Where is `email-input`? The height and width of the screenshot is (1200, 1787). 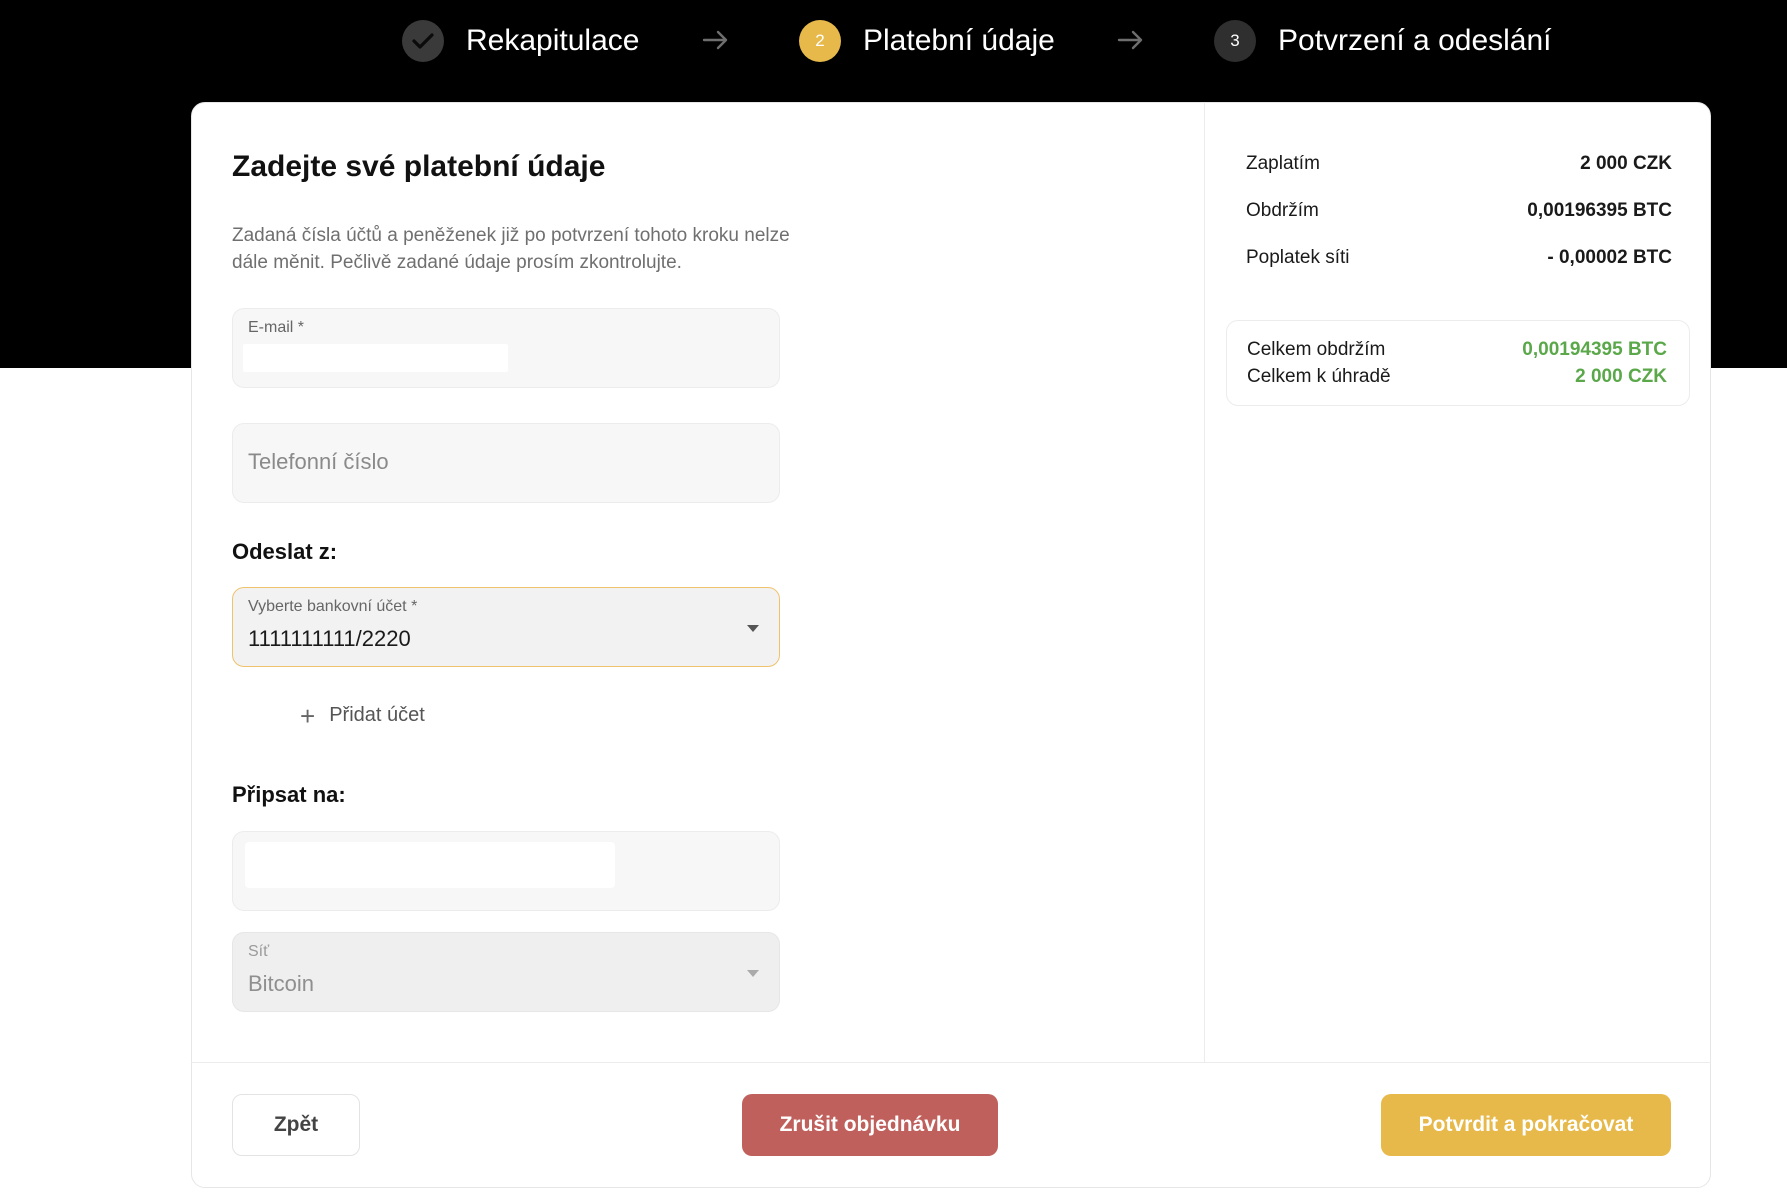
email-input is located at coordinates (375, 358).